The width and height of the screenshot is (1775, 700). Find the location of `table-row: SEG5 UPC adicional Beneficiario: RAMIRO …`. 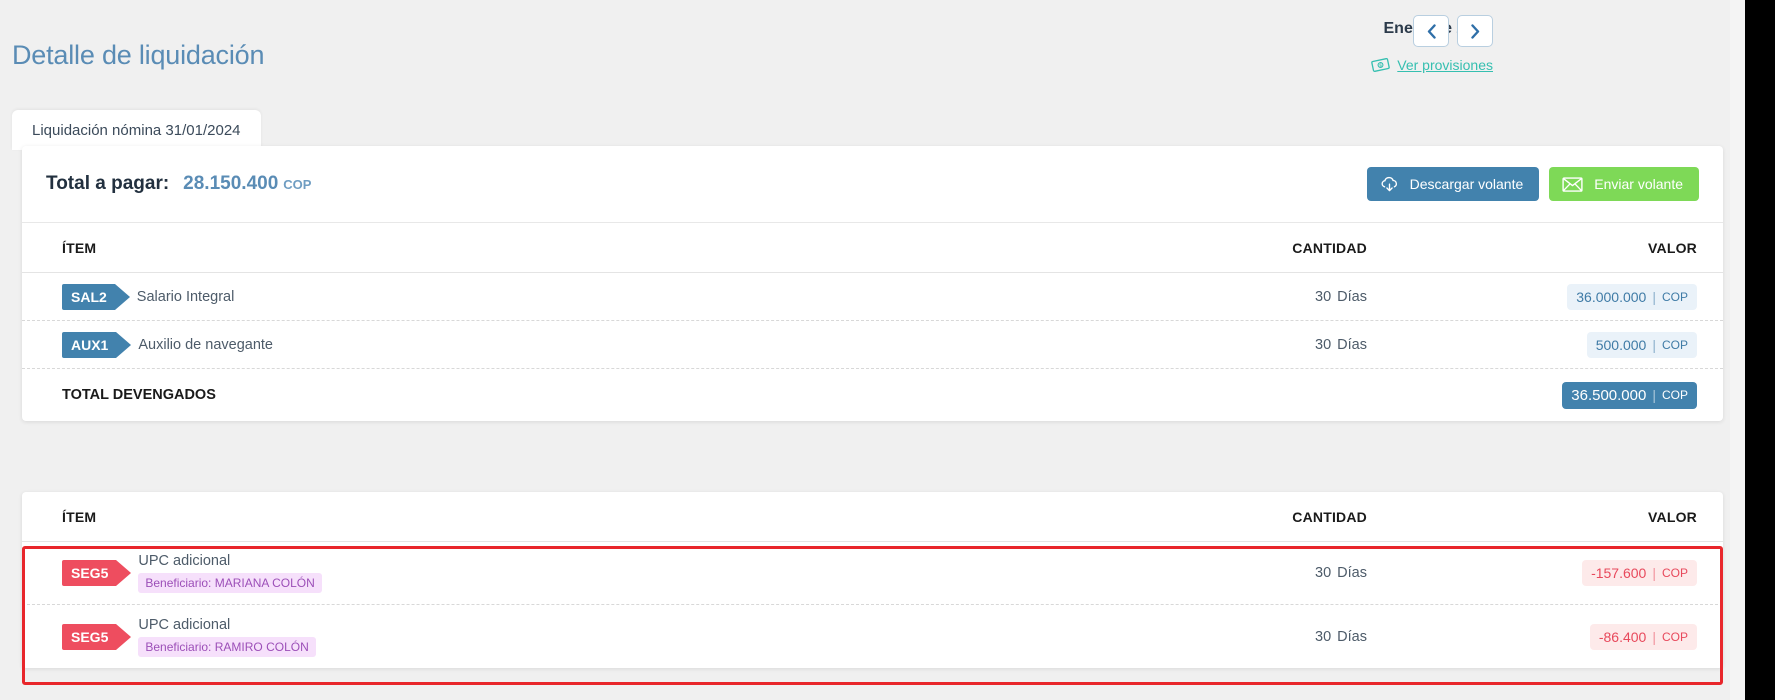

table-row: SEG5 UPC adicional Beneficiario: RAMIRO … is located at coordinates (872, 636).